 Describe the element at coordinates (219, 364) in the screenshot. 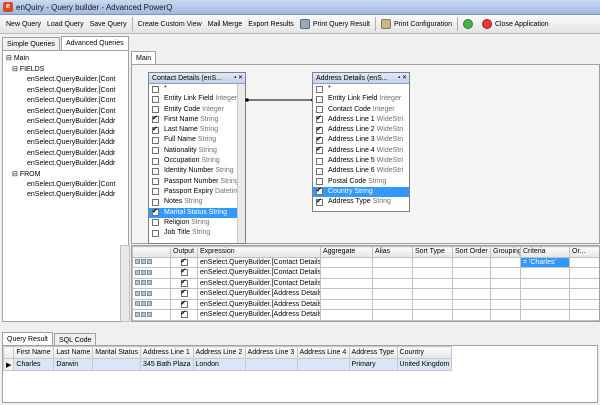

I see `result-cell: London` at that location.